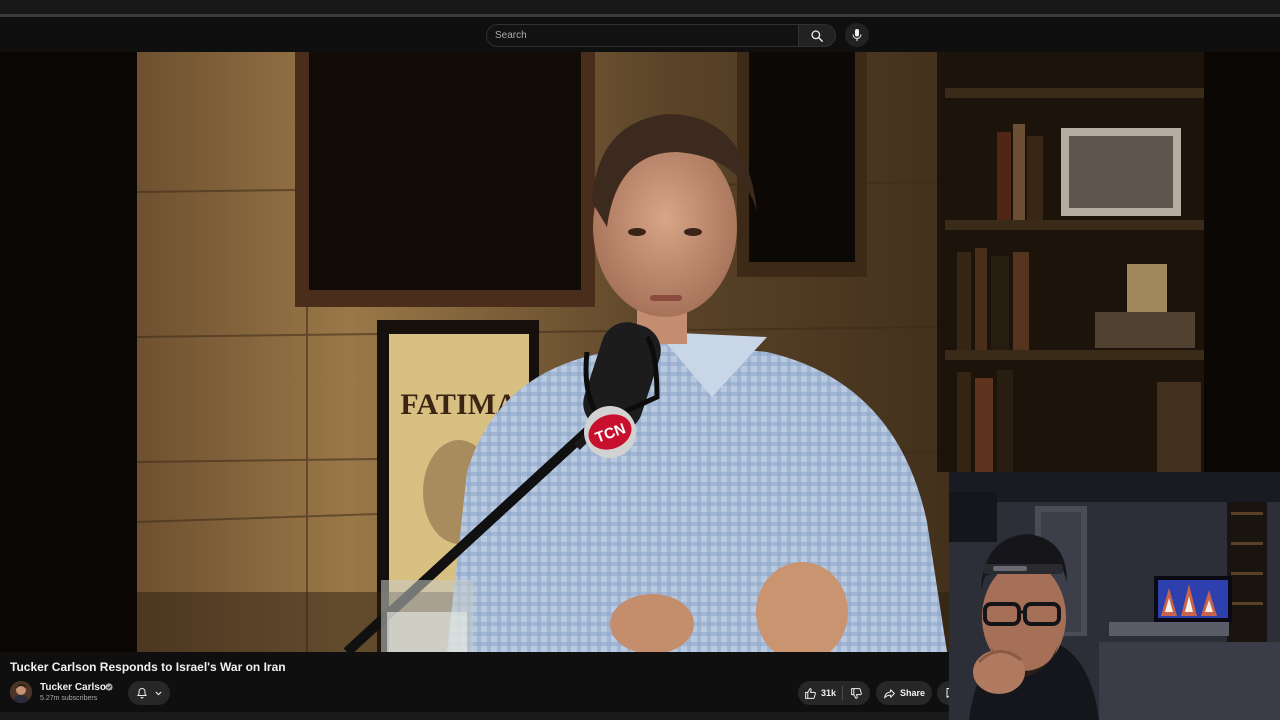 This screenshot has width=1280, height=720. I want to click on like-button: 31k, so click(820, 693).